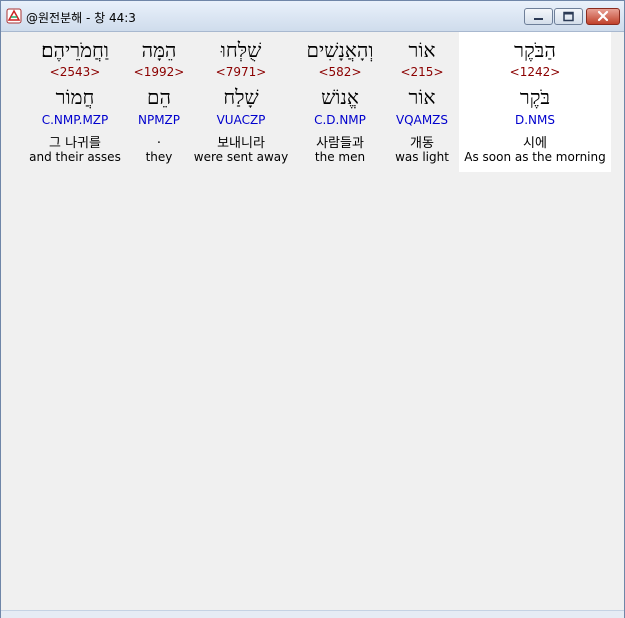  I want to click on minimize-button, so click(538, 16).